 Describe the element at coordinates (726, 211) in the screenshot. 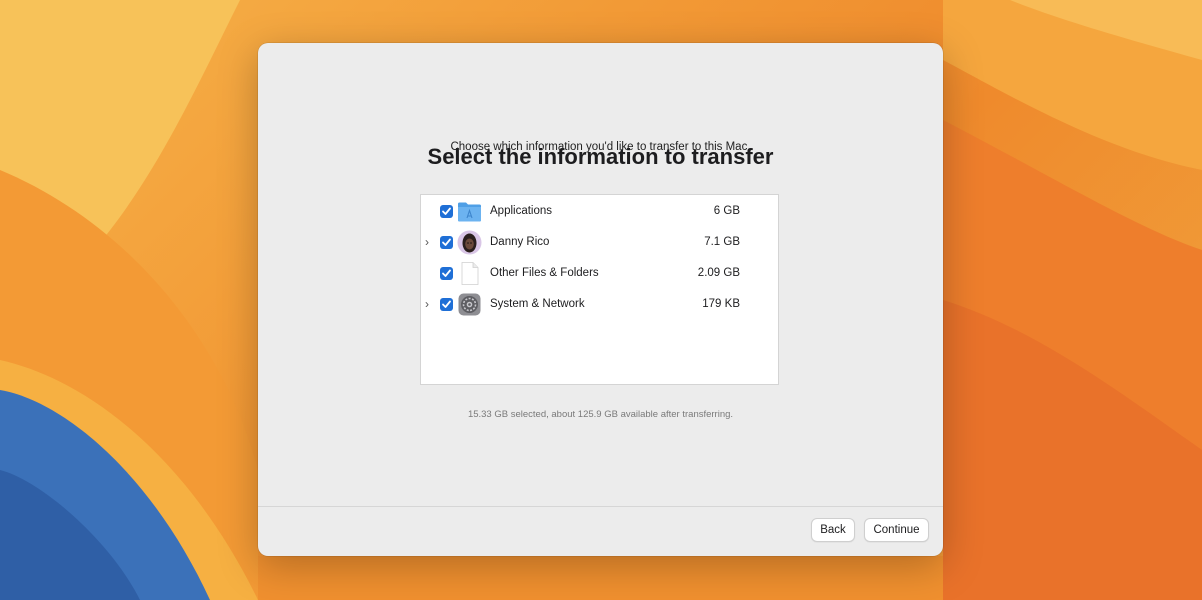

I see `item-size: 6 GB` at that location.